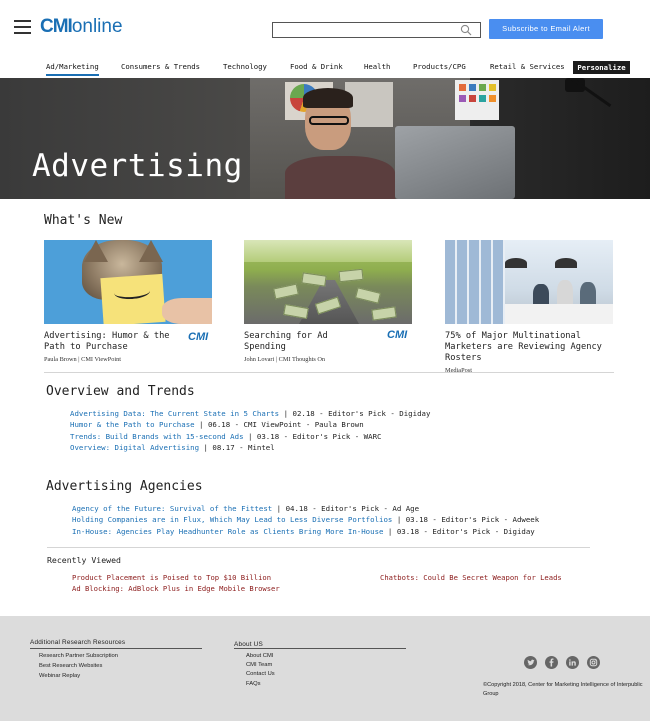  I want to click on nav-item-retail-services: Retail & Services, so click(527, 66).